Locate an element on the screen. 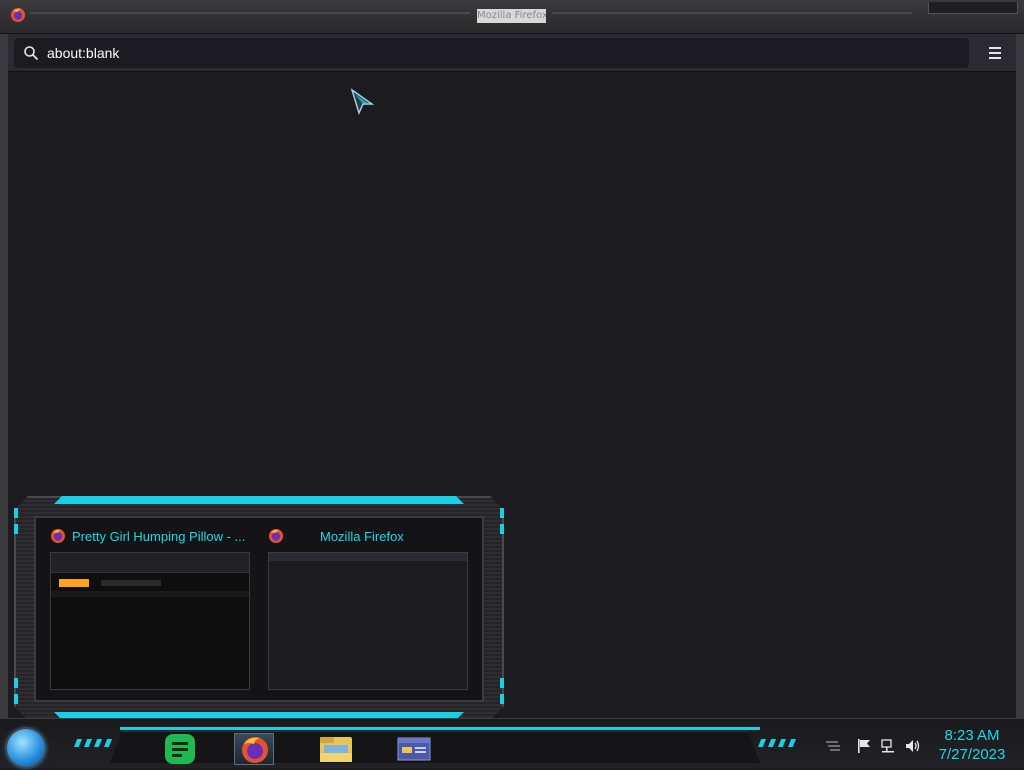 This screenshot has width=1024, height=770. window-app-icon is located at coordinates (414, 749).